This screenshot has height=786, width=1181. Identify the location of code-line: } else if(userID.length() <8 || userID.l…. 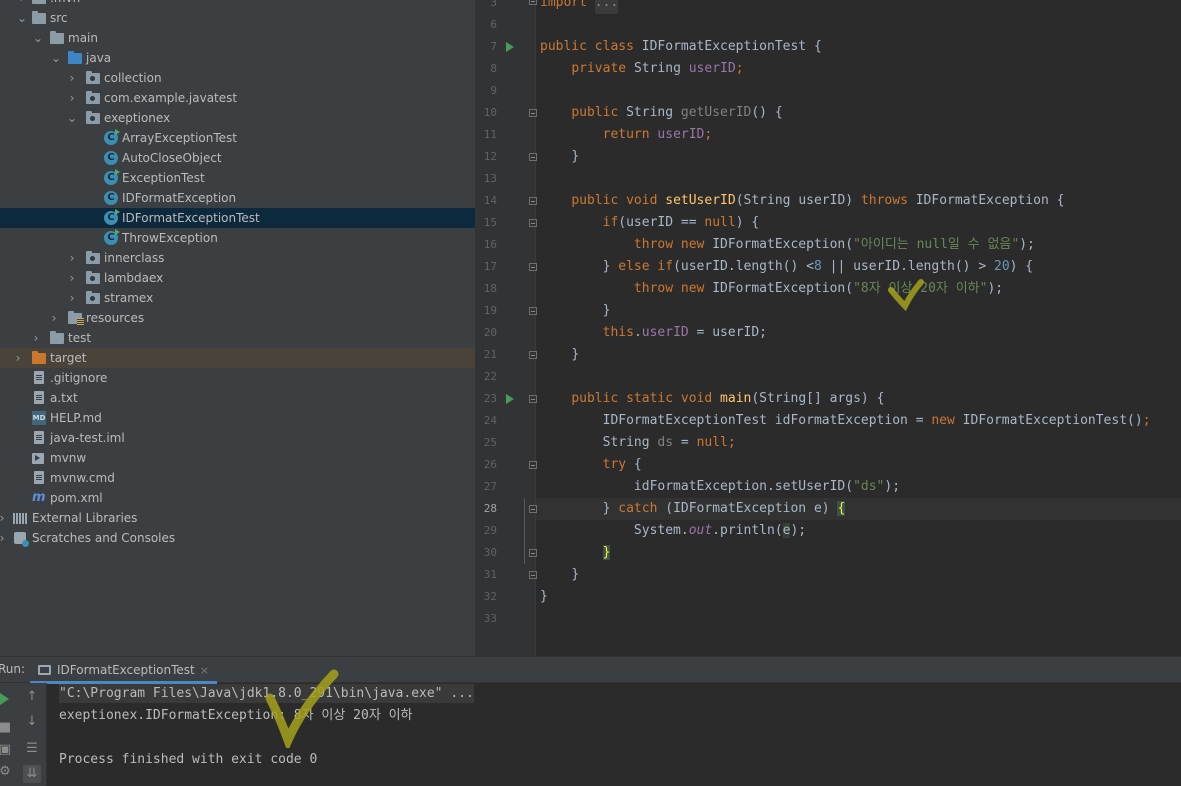
(787, 267).